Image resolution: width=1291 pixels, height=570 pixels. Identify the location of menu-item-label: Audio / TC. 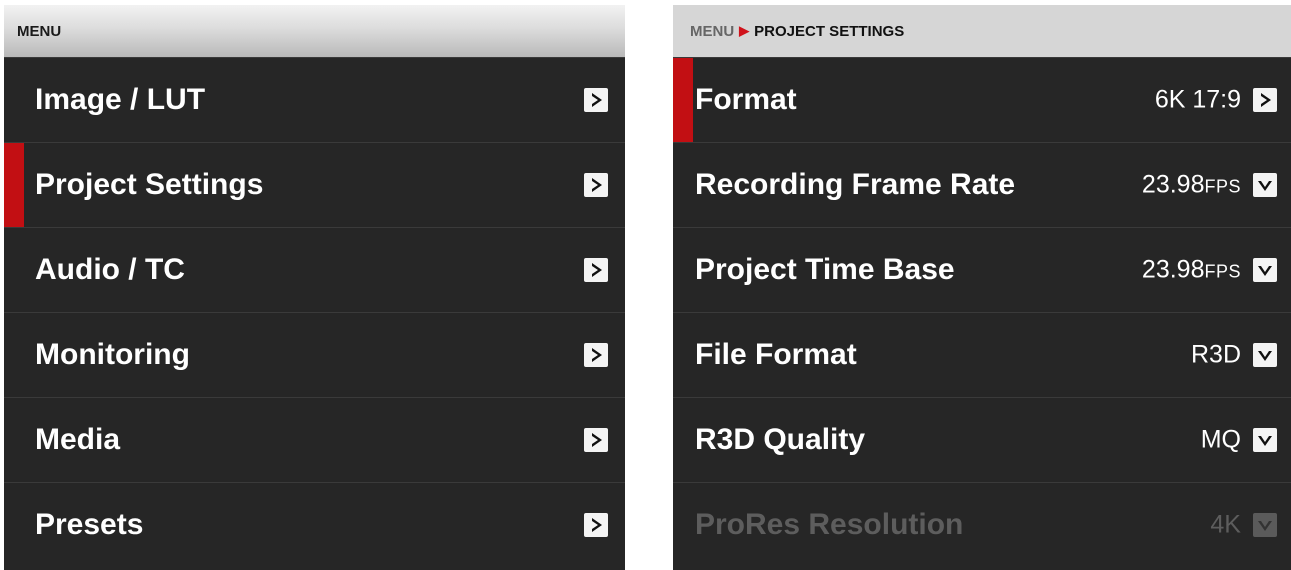
(110, 269).